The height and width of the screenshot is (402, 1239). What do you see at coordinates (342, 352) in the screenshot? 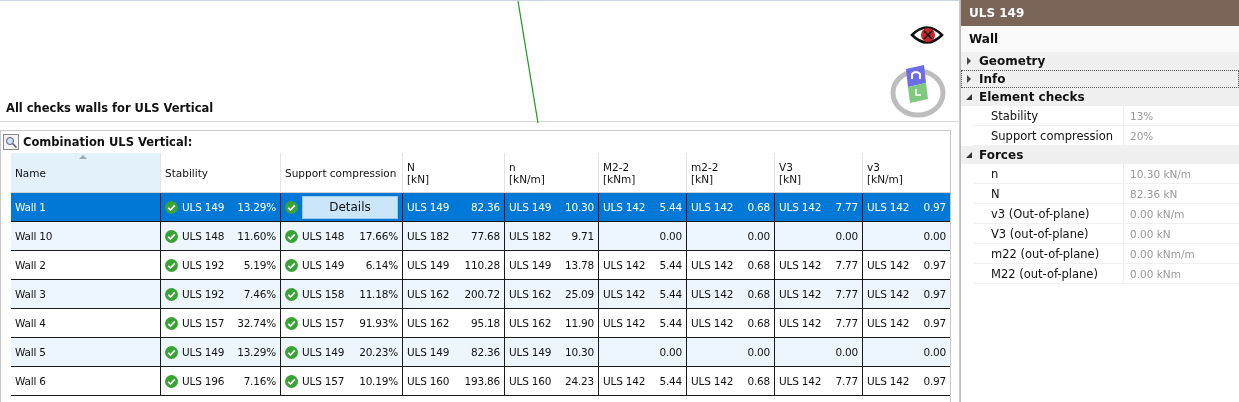
I see `support-cell: ULS 149 20.23%` at bounding box center [342, 352].